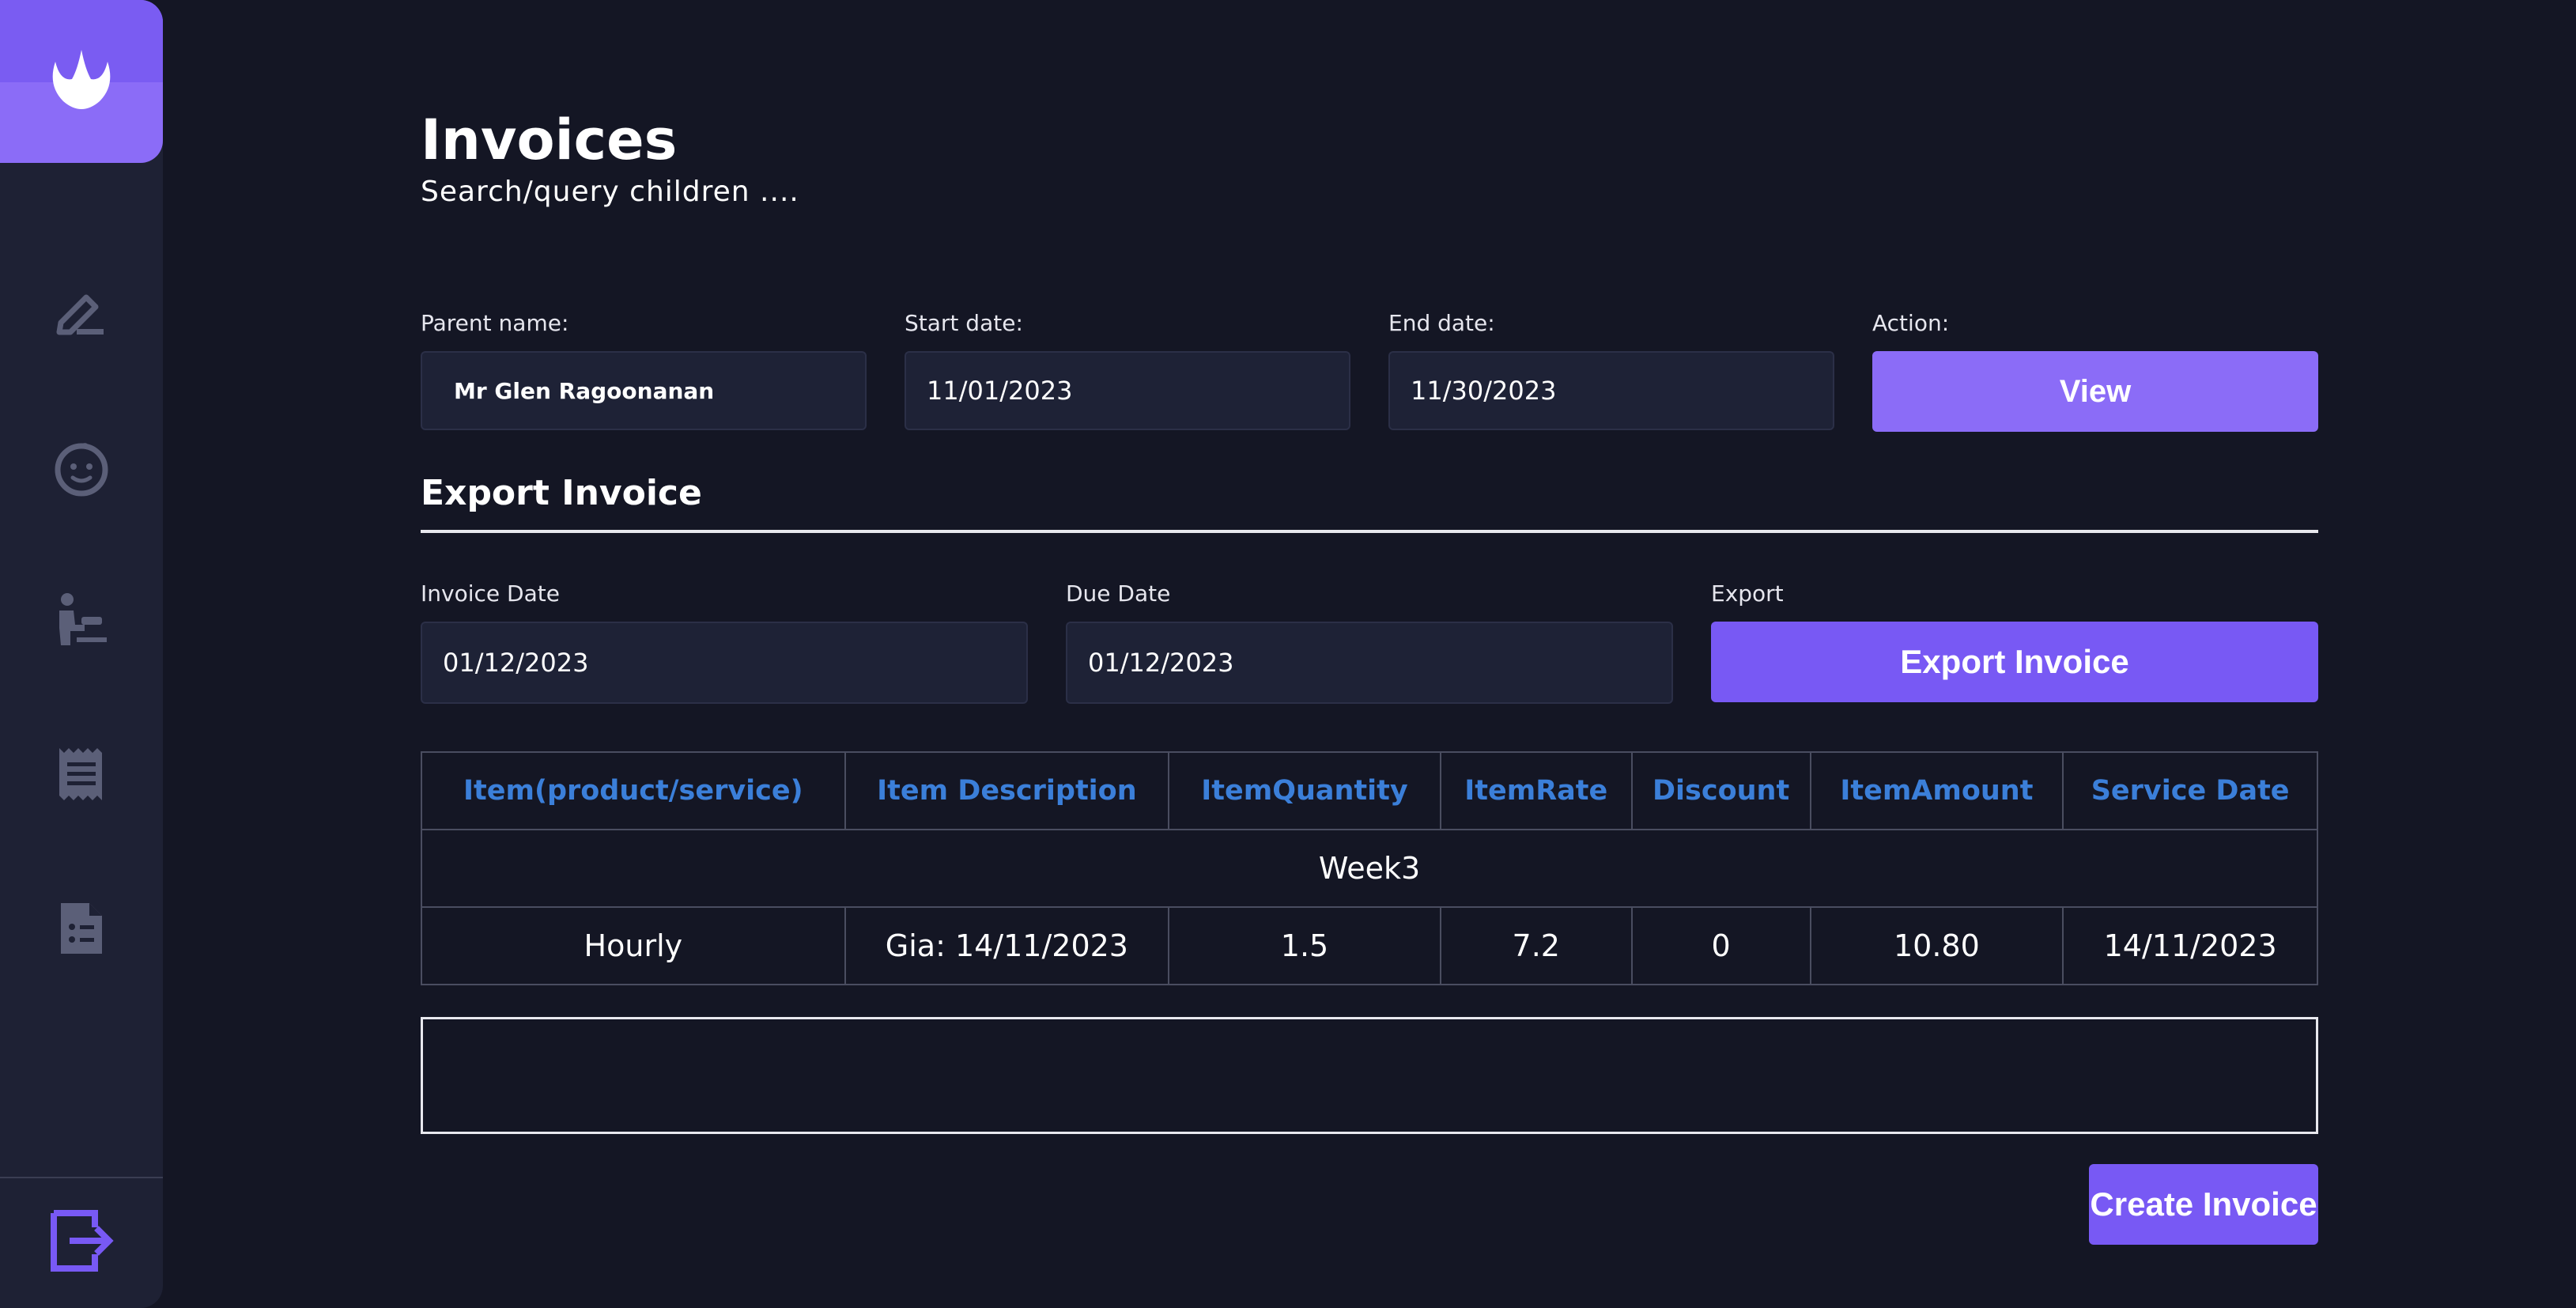  Describe the element at coordinates (1747, 594) in the screenshot. I see `export-label: Export` at that location.